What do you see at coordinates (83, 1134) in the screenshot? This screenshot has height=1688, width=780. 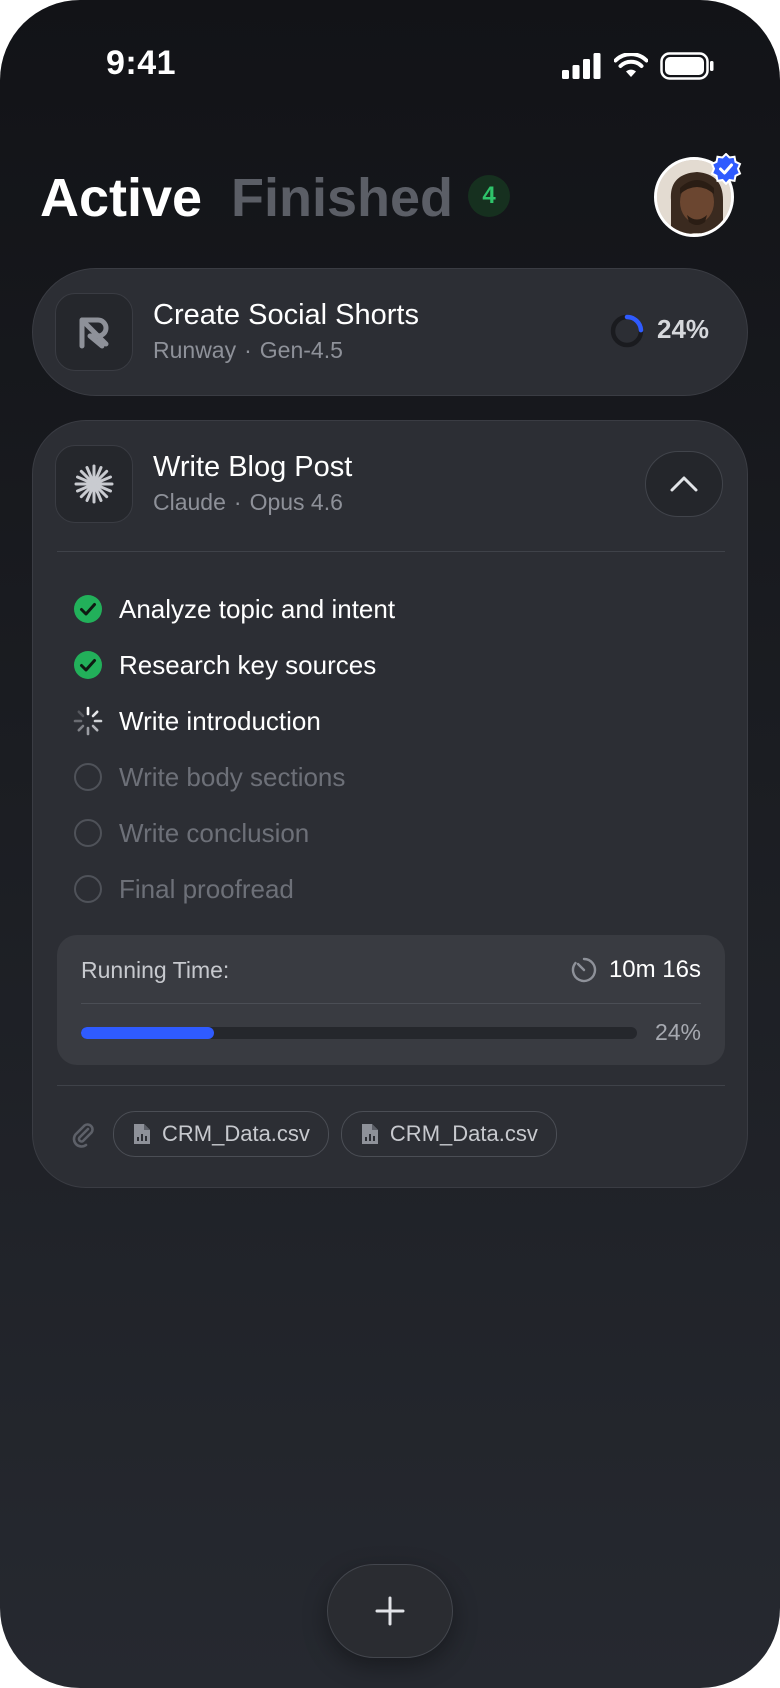 I see `paperclip-icon` at bounding box center [83, 1134].